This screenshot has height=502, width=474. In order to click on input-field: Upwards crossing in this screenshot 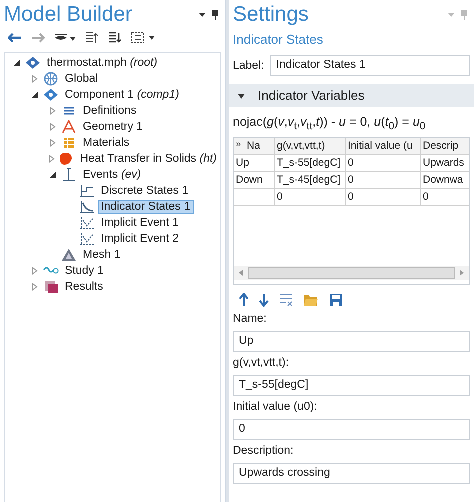, I will do `click(351, 473)`.